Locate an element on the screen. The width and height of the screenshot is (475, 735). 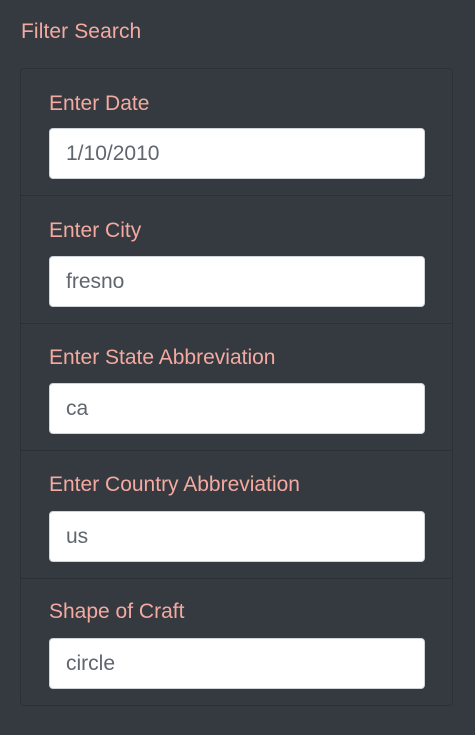
city-input is located at coordinates (237, 281).